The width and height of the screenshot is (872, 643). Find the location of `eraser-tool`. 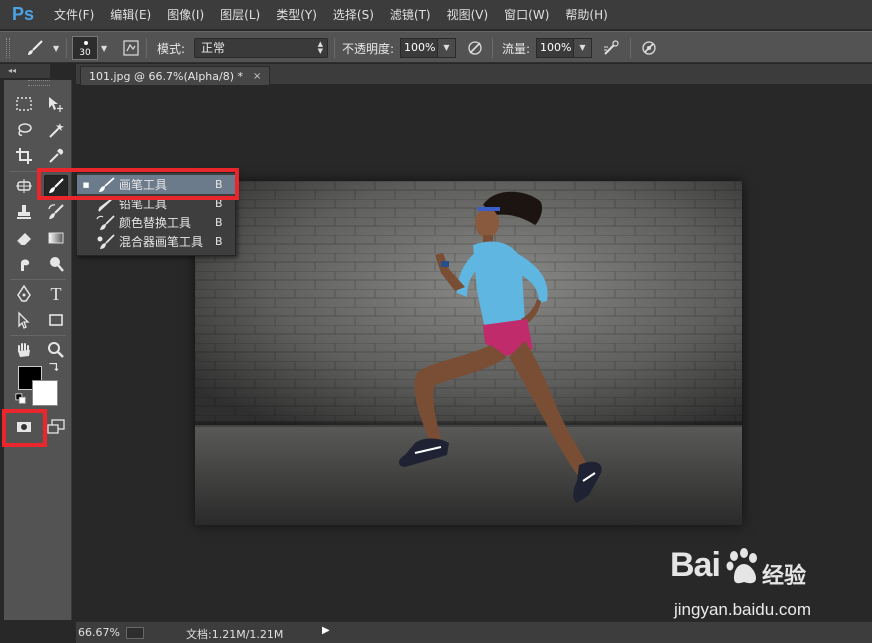

eraser-tool is located at coordinates (24, 238).